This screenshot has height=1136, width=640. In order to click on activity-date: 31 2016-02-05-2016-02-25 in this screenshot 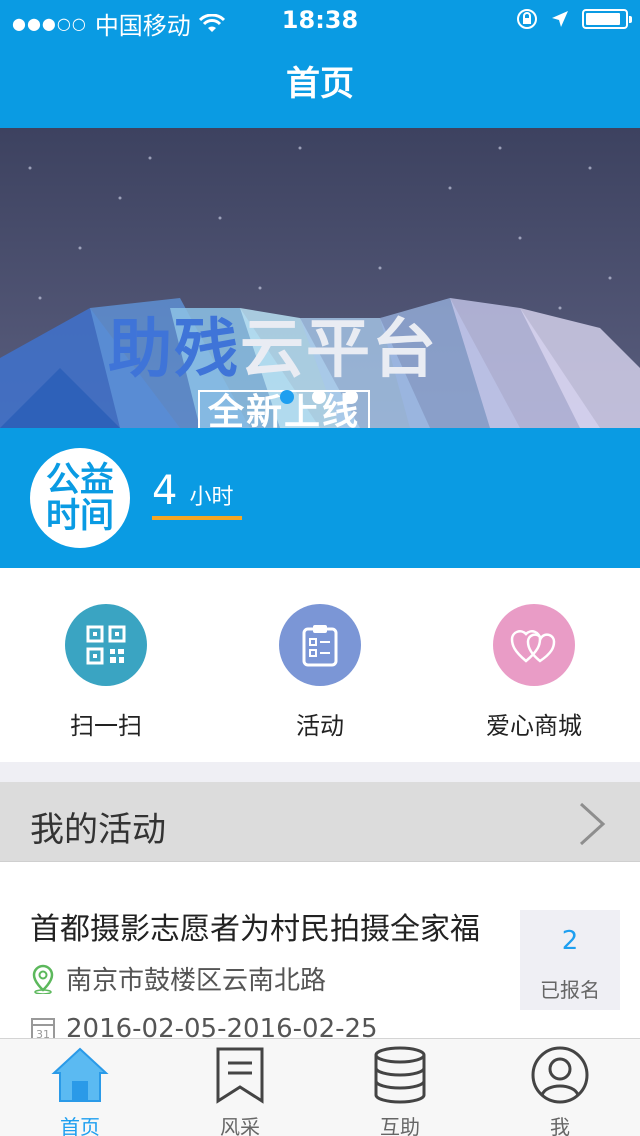, I will do `click(204, 1026)`.